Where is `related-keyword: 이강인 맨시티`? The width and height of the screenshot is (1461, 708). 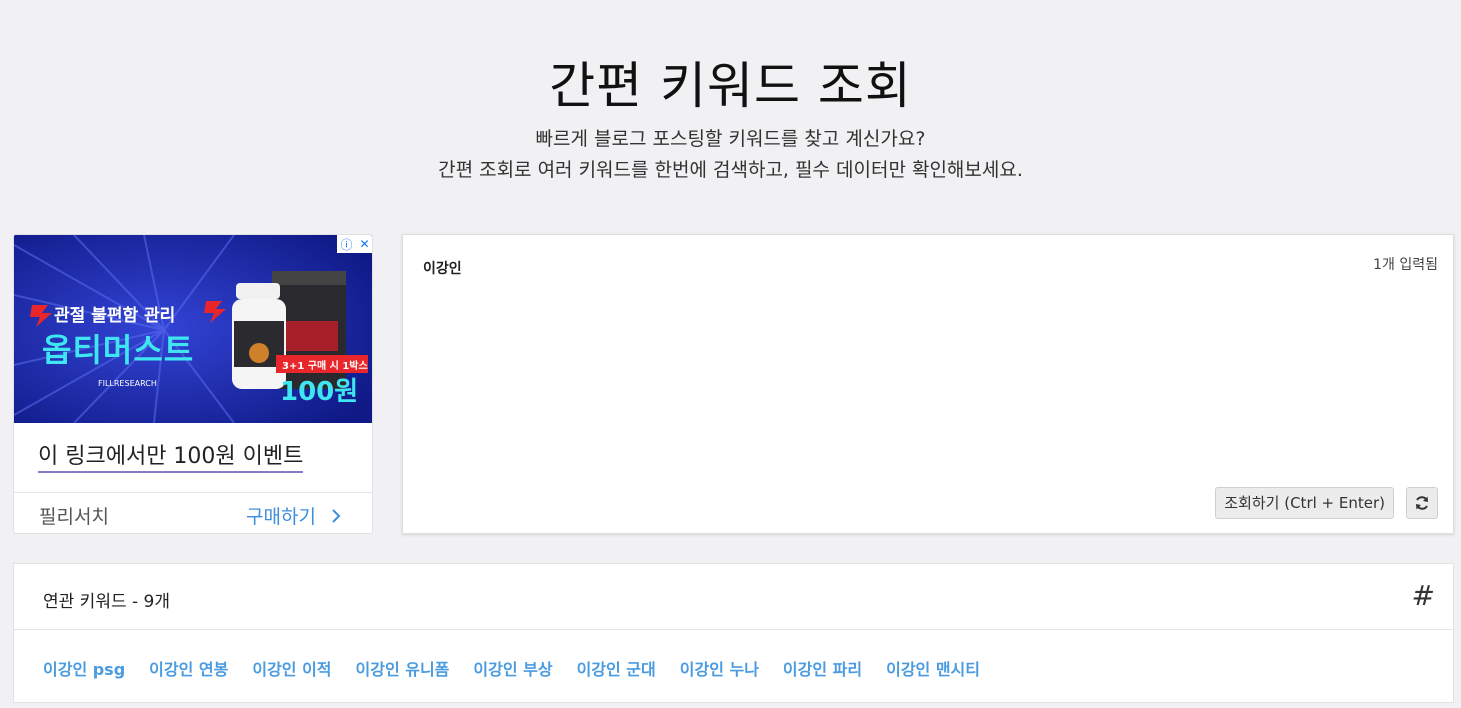 related-keyword: 이강인 맨시티 is located at coordinates (933, 668).